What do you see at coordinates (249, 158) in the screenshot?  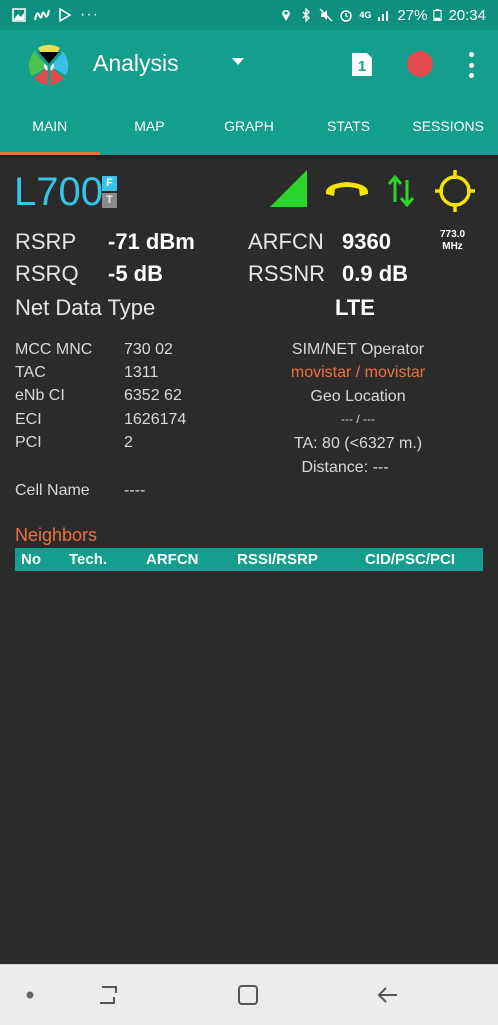 I see `tab-shadow` at bounding box center [249, 158].